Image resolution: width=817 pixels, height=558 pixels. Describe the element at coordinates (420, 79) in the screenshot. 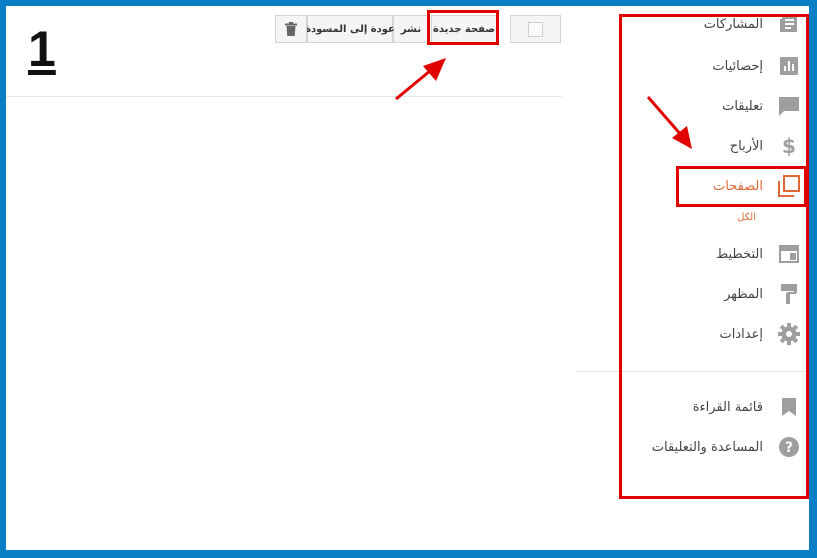

I see `arrow-to-new-page-icon` at that location.